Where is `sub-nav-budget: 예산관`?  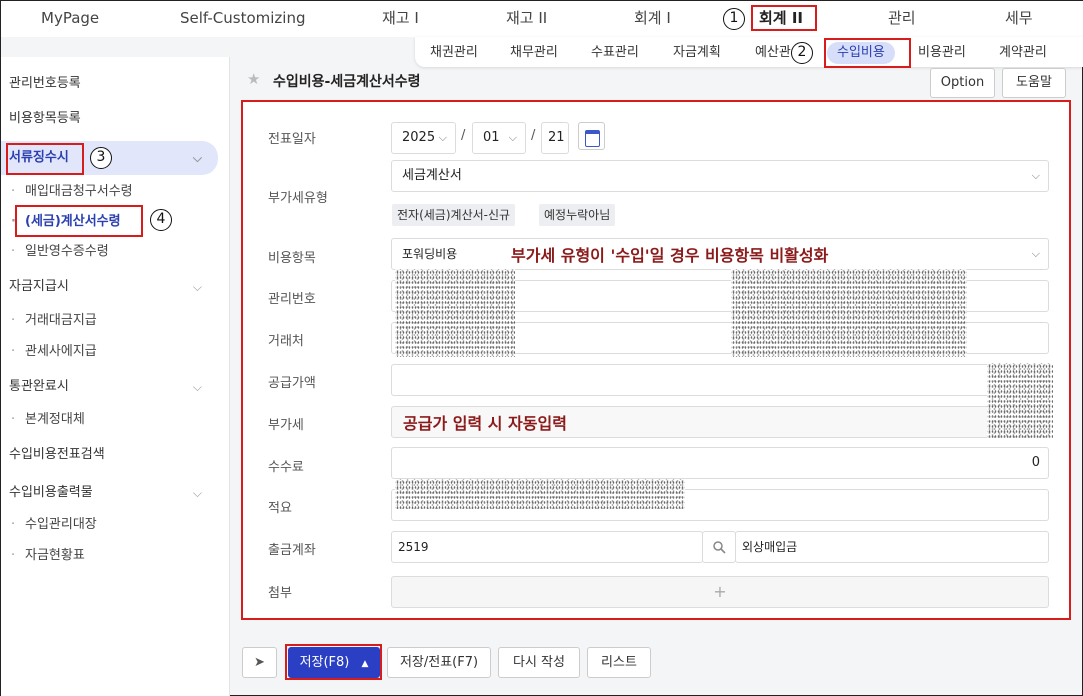
sub-nav-budget: 예산관 is located at coordinates (773, 53).